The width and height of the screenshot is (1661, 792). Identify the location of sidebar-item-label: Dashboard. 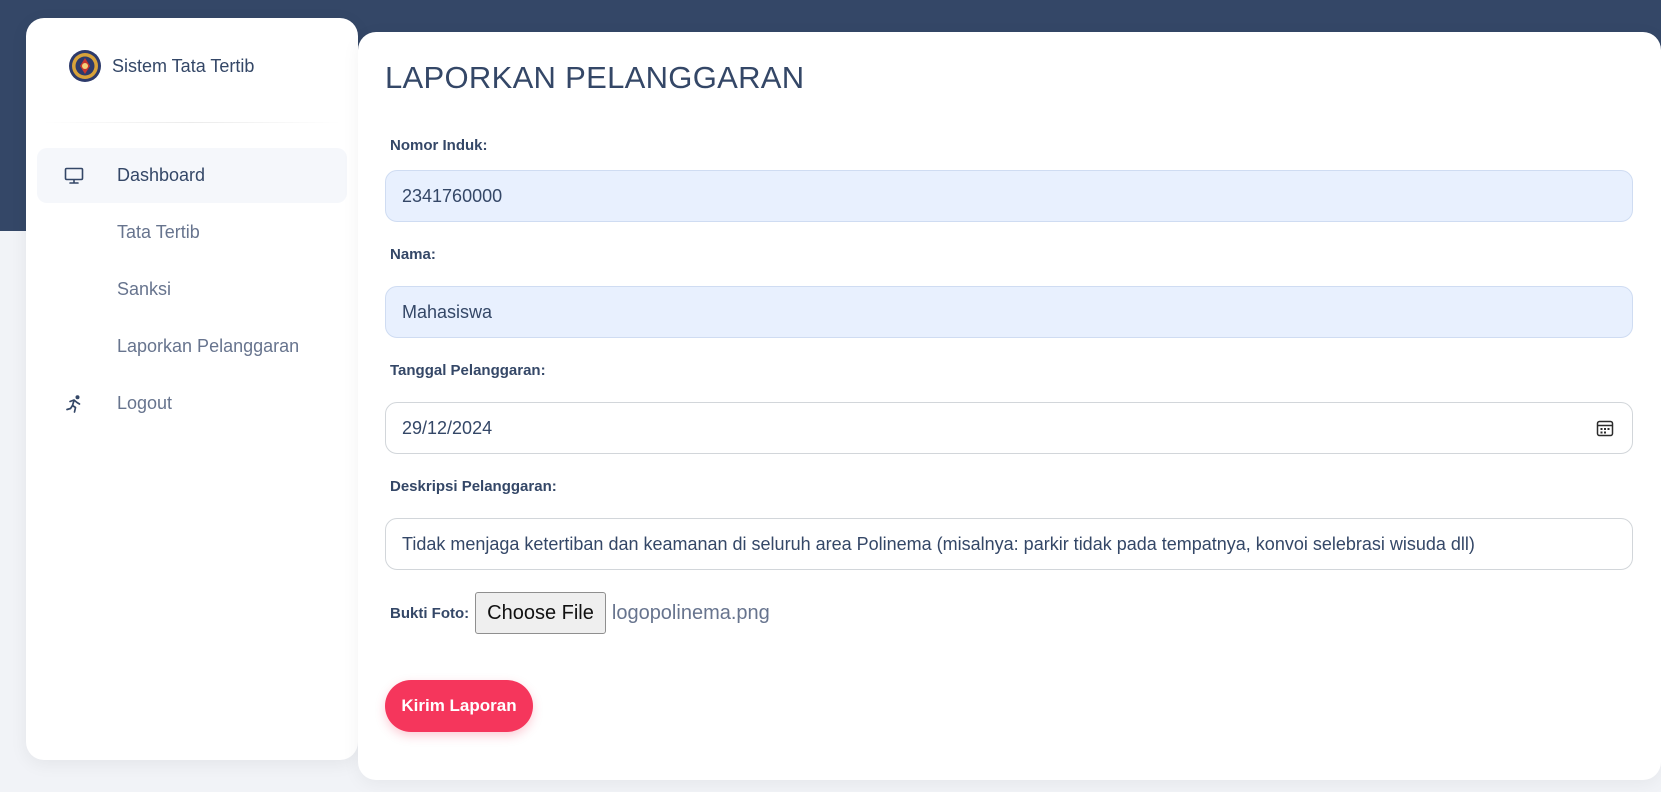
(161, 175).